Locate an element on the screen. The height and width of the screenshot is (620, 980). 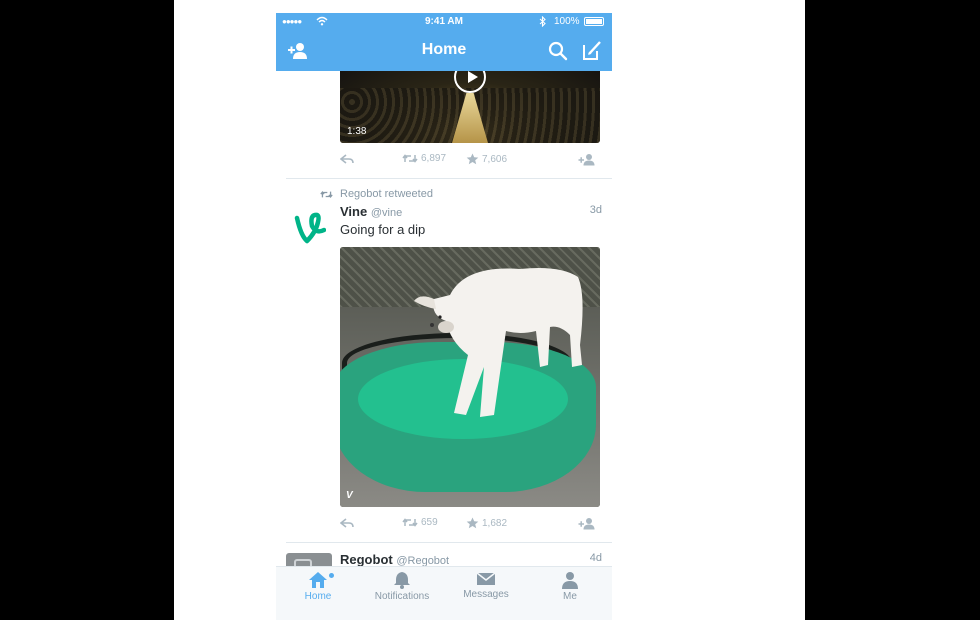
tab-notifications: Notifications is located at coordinates (402, 586).